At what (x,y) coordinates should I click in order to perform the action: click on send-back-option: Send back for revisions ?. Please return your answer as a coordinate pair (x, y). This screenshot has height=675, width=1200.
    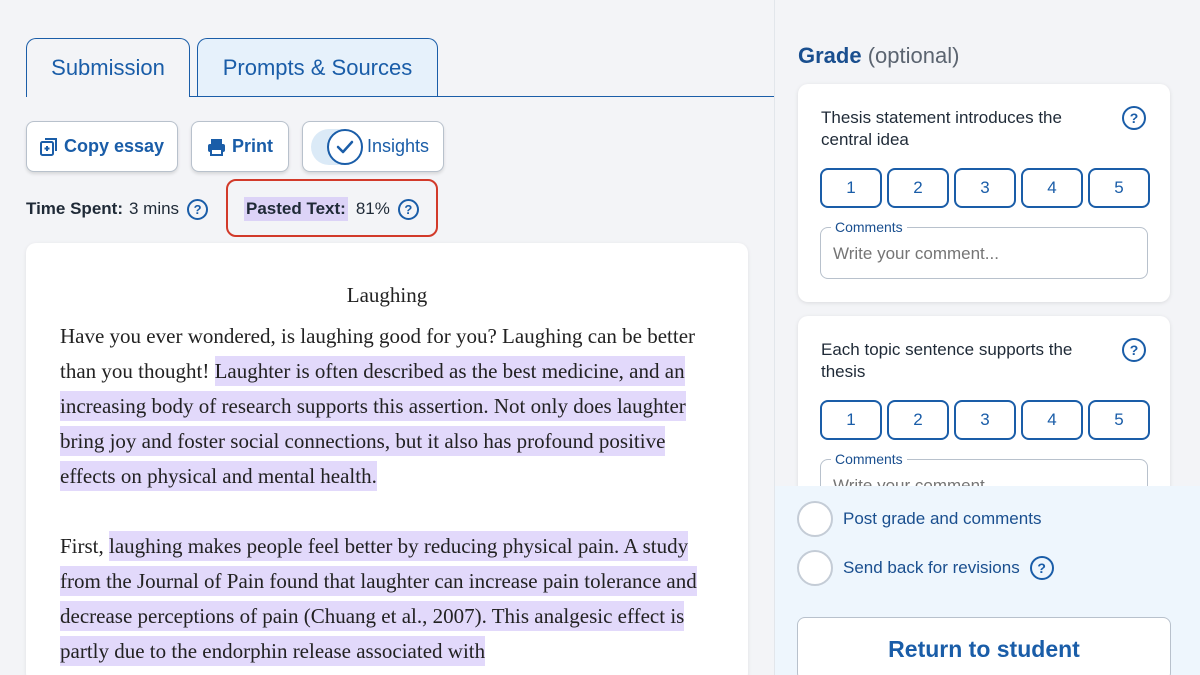
    Looking at the image, I should click on (925, 568).